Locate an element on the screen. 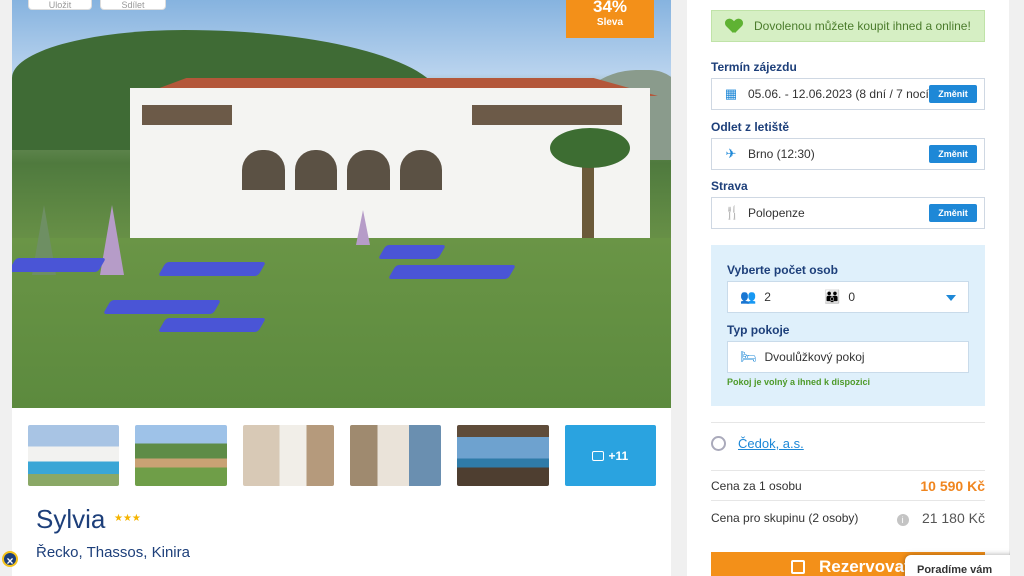 The height and width of the screenshot is (576, 1024). board-value: Polopenze is located at coordinates (776, 213).